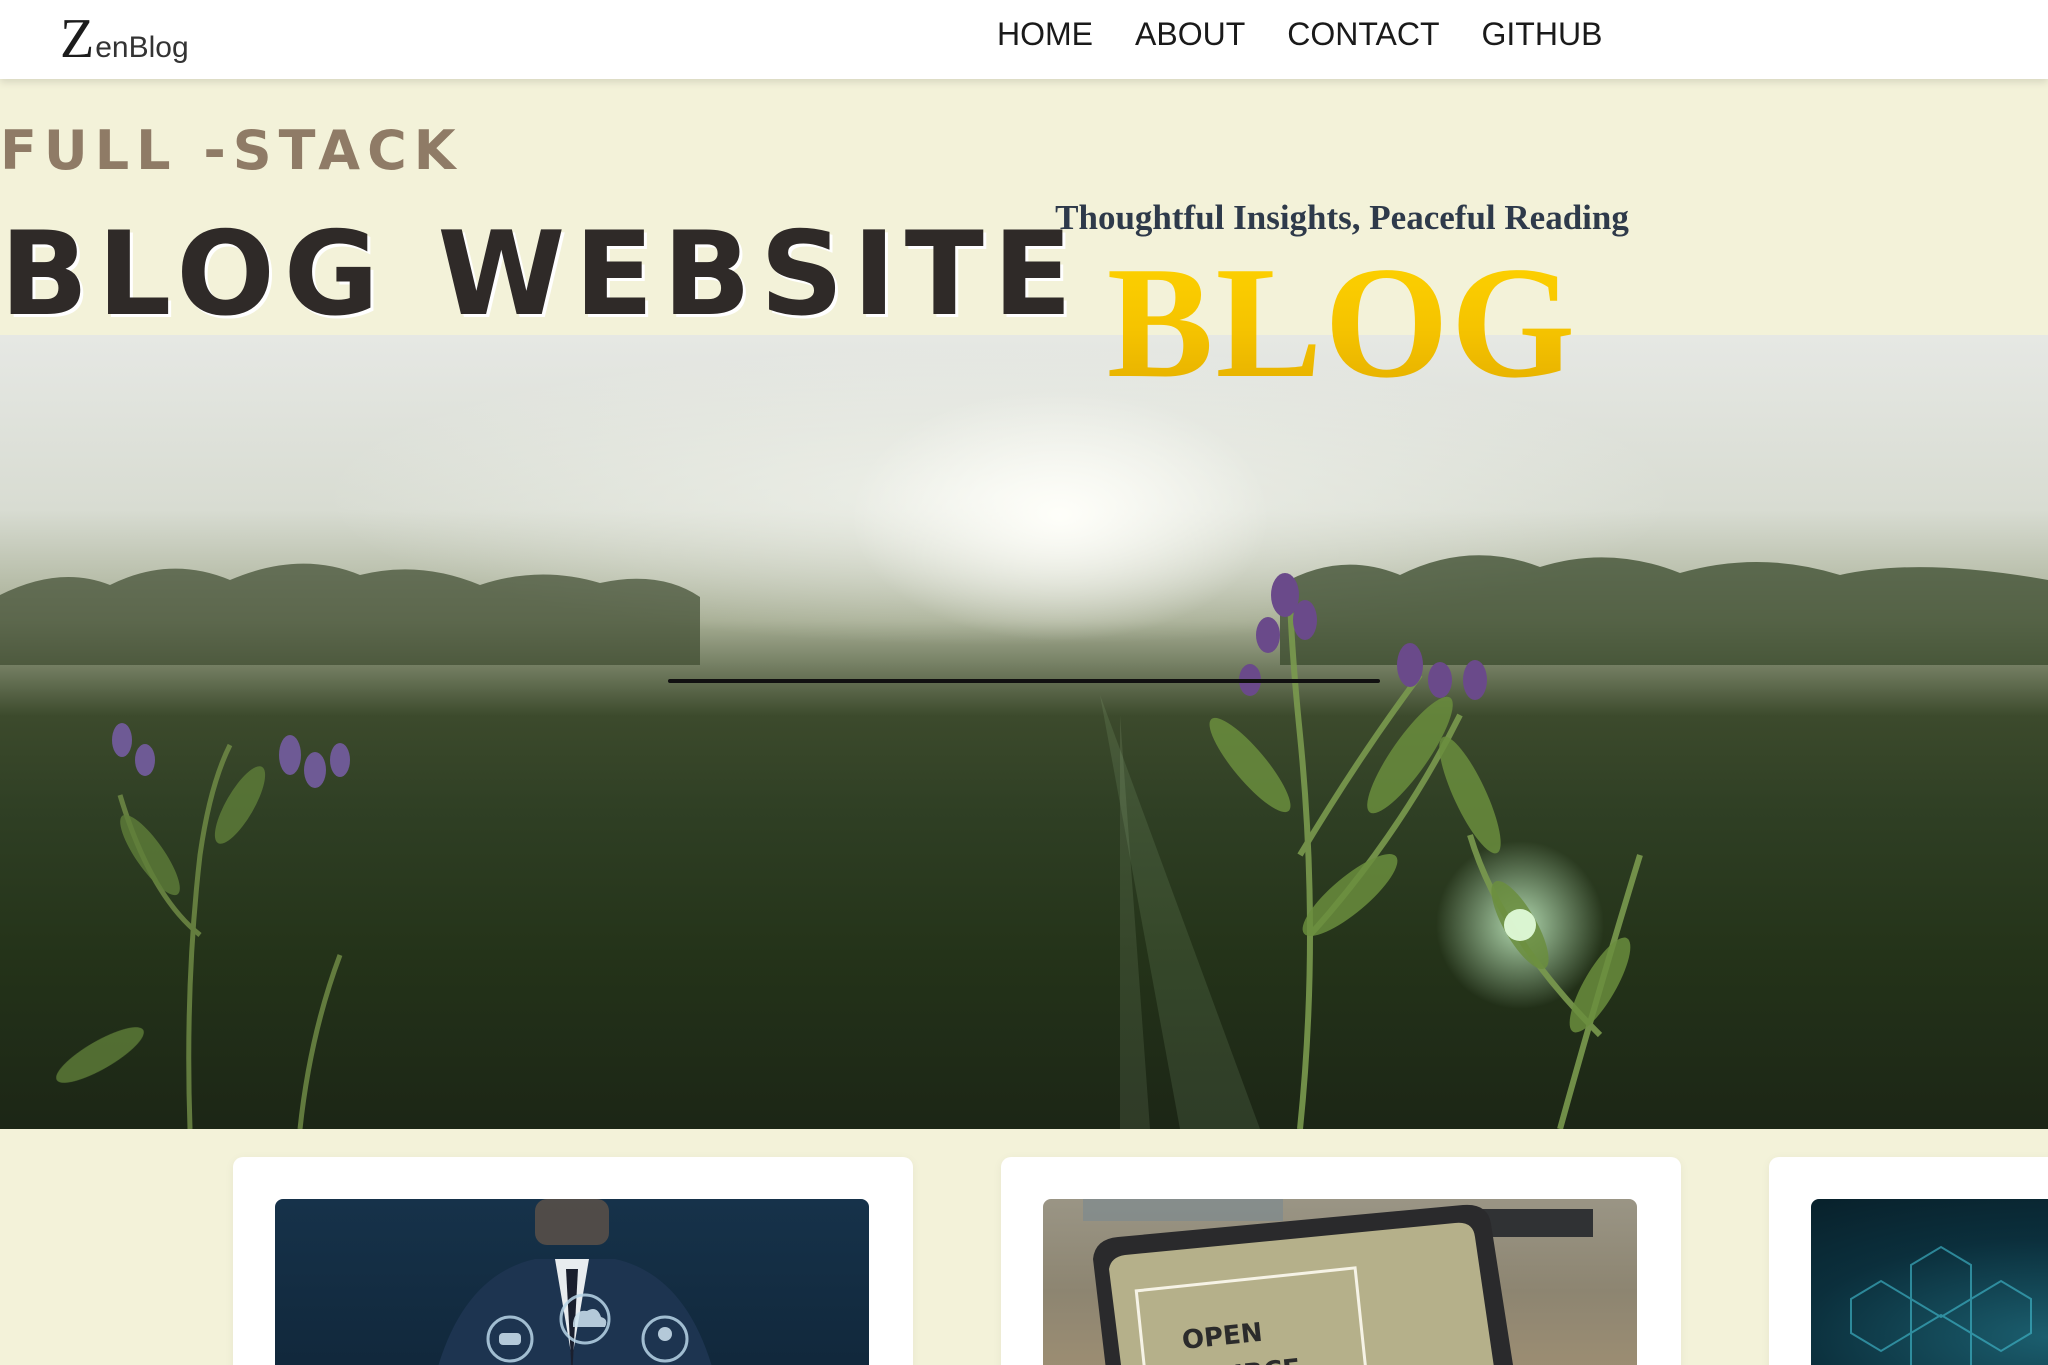  I want to click on card-image-business-tech, so click(572, 1282).